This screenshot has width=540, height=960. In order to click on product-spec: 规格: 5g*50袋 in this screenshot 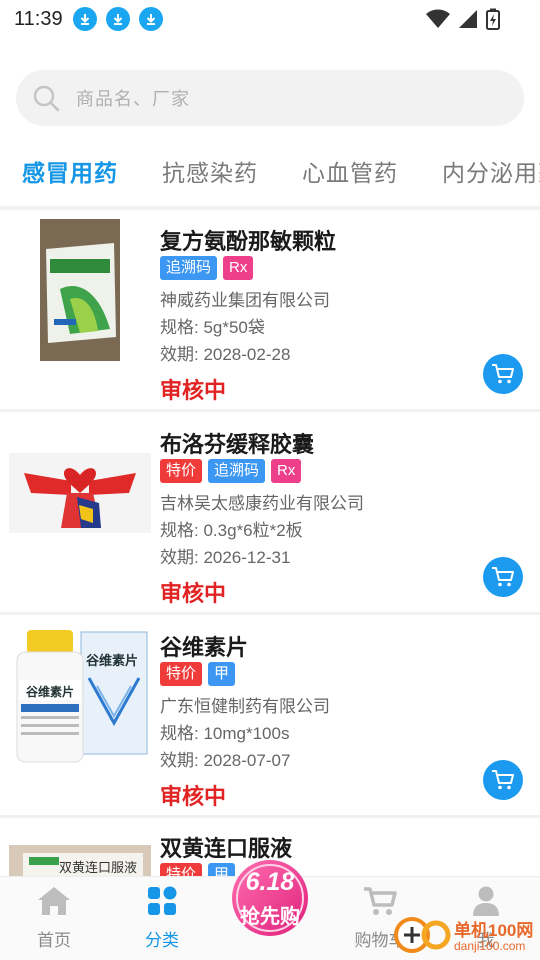, I will do `click(212, 327)`.